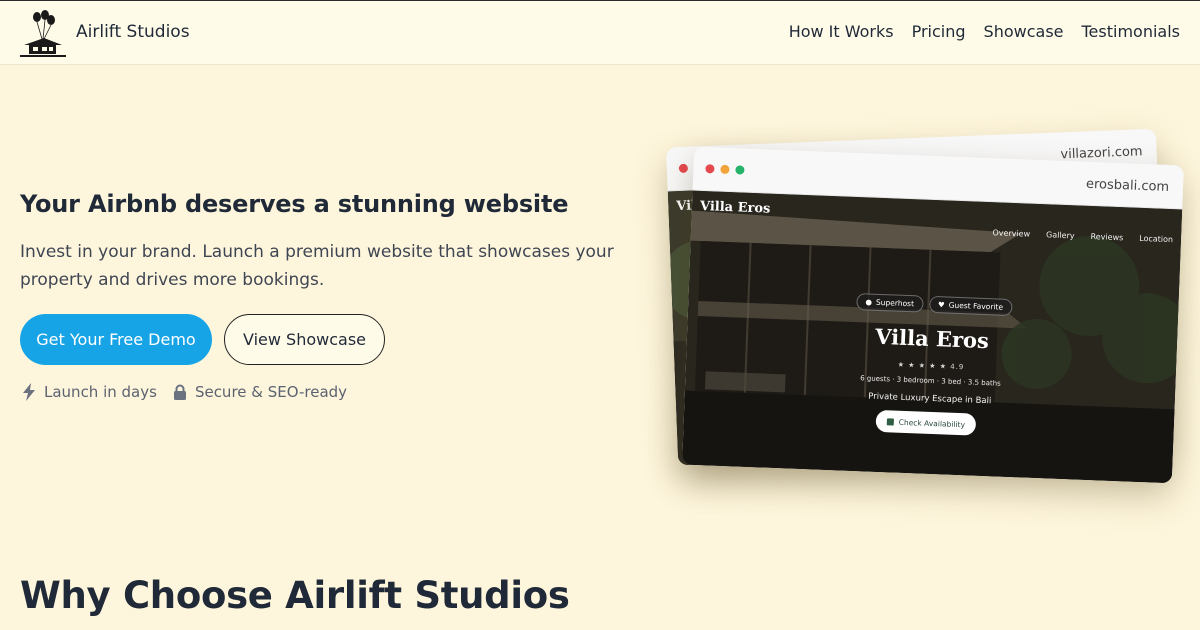 This screenshot has width=1200, height=630. What do you see at coordinates (1127, 185) in the screenshot?
I see `browser-url: erosbali.com` at bounding box center [1127, 185].